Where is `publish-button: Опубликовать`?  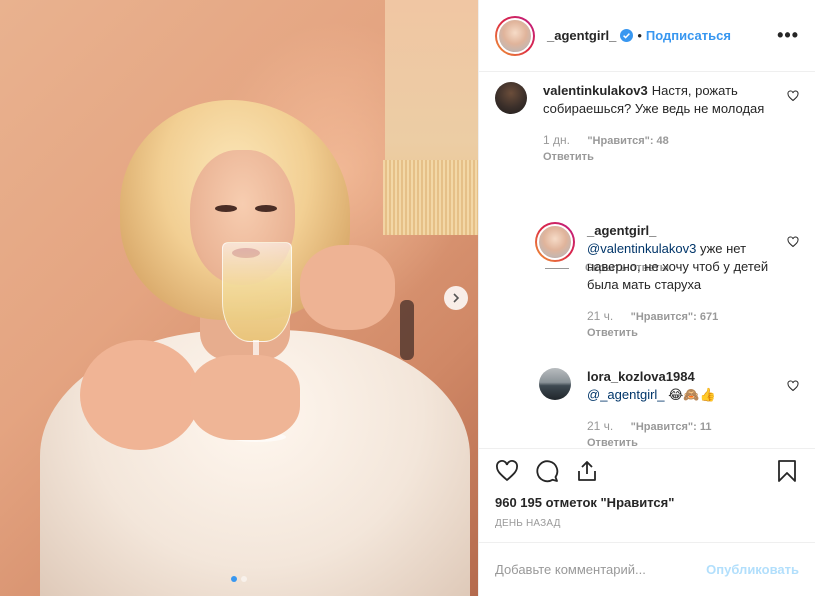 publish-button: Опубликовать is located at coordinates (752, 569).